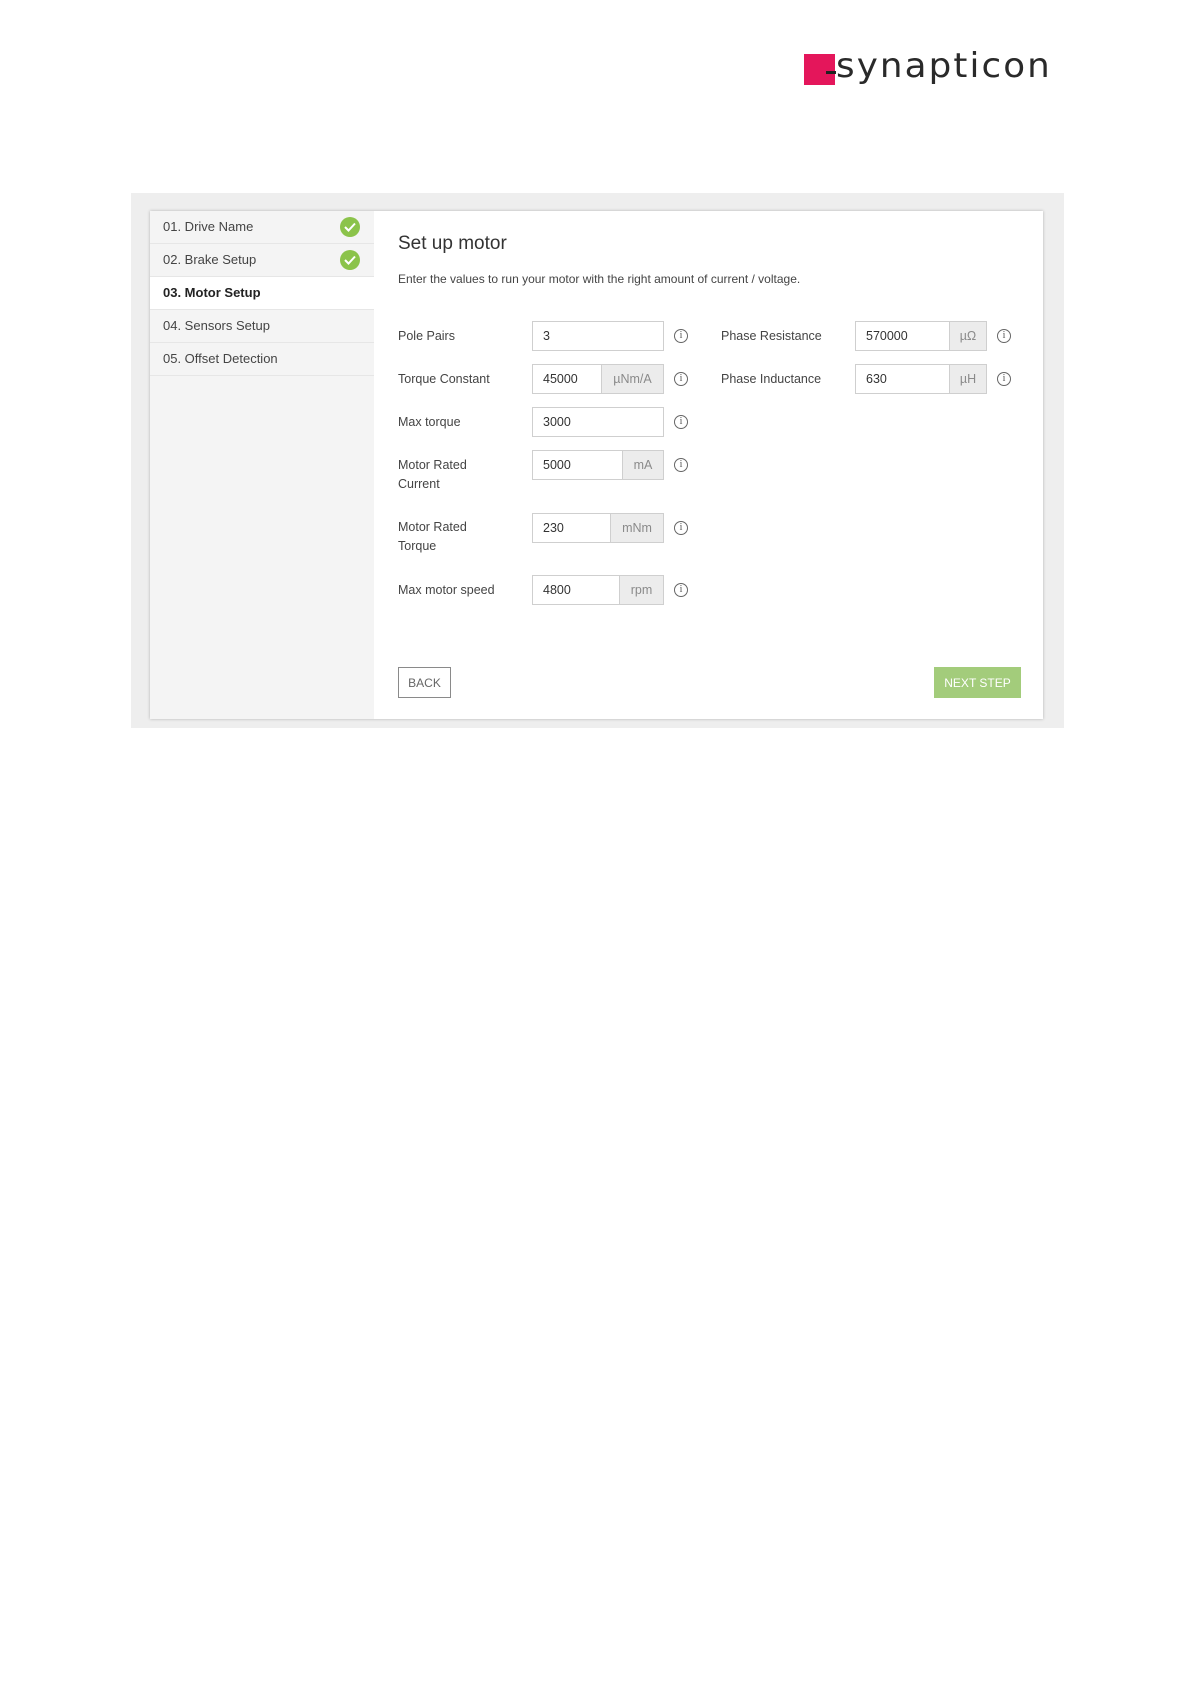 Image resolution: width=1190 pixels, height=1684 pixels. Describe the element at coordinates (576, 590) in the screenshot. I see `max-motor-speed-input` at that location.